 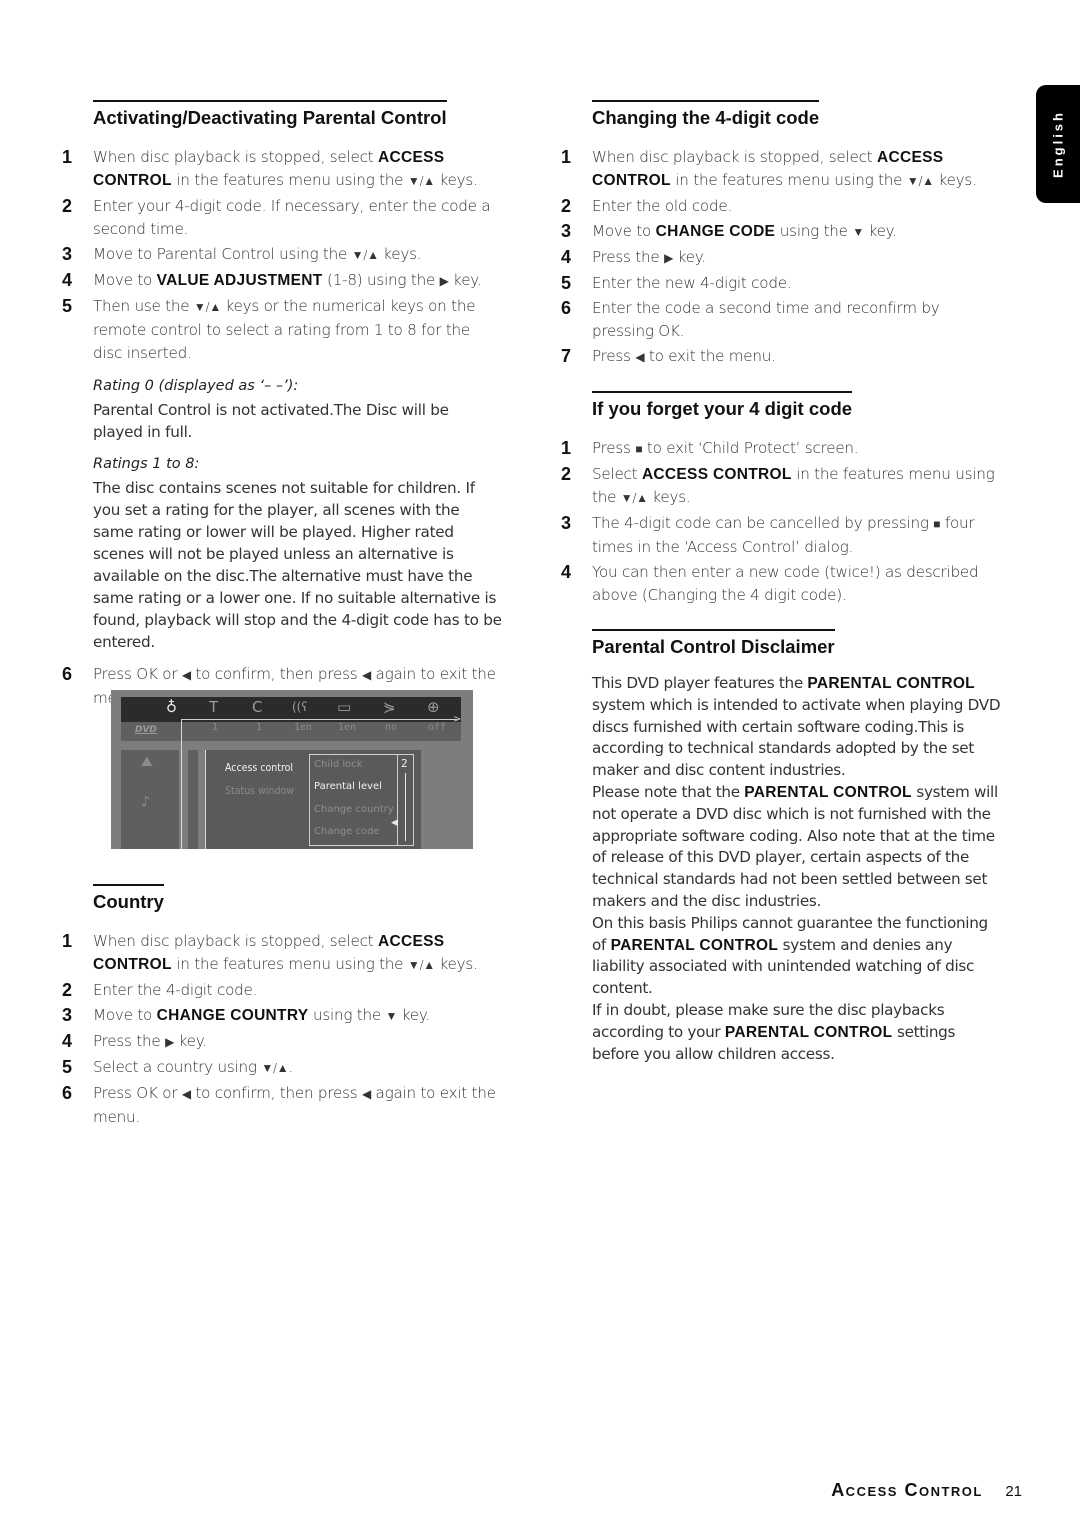 I want to click on text-run: key., so click(x=191, y=1041).